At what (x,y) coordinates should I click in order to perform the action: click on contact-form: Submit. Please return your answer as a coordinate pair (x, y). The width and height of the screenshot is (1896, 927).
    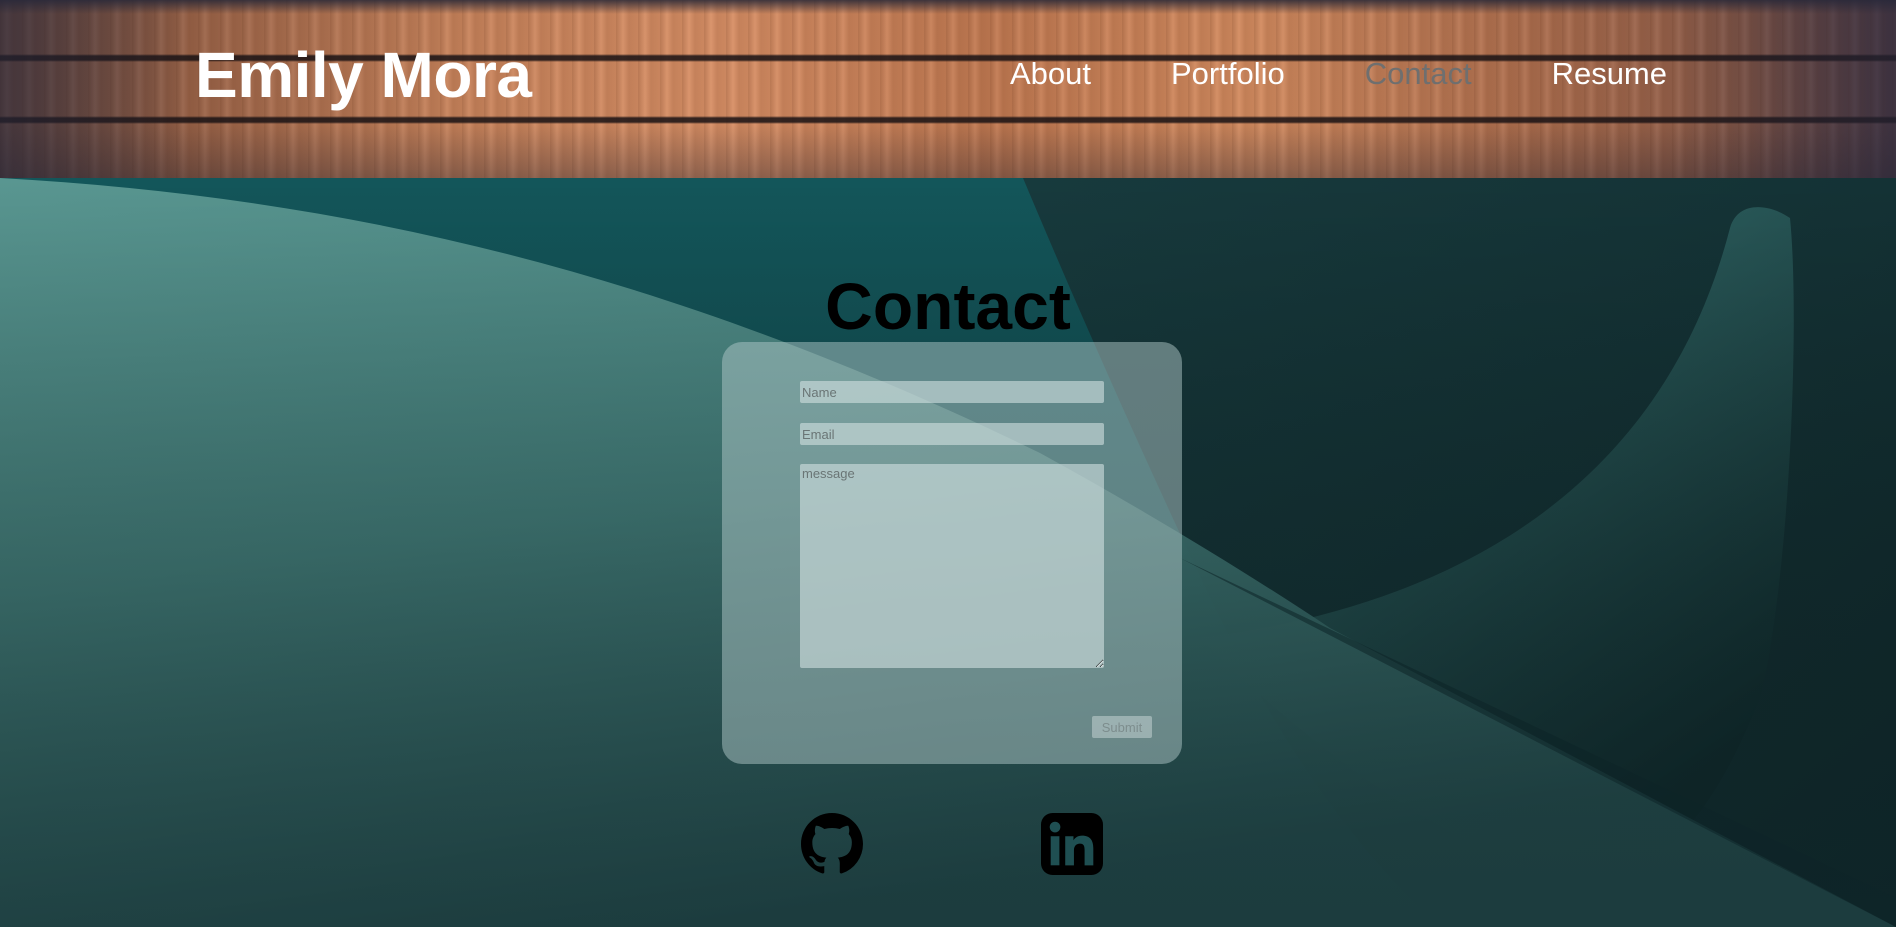
    Looking at the image, I should click on (952, 553).